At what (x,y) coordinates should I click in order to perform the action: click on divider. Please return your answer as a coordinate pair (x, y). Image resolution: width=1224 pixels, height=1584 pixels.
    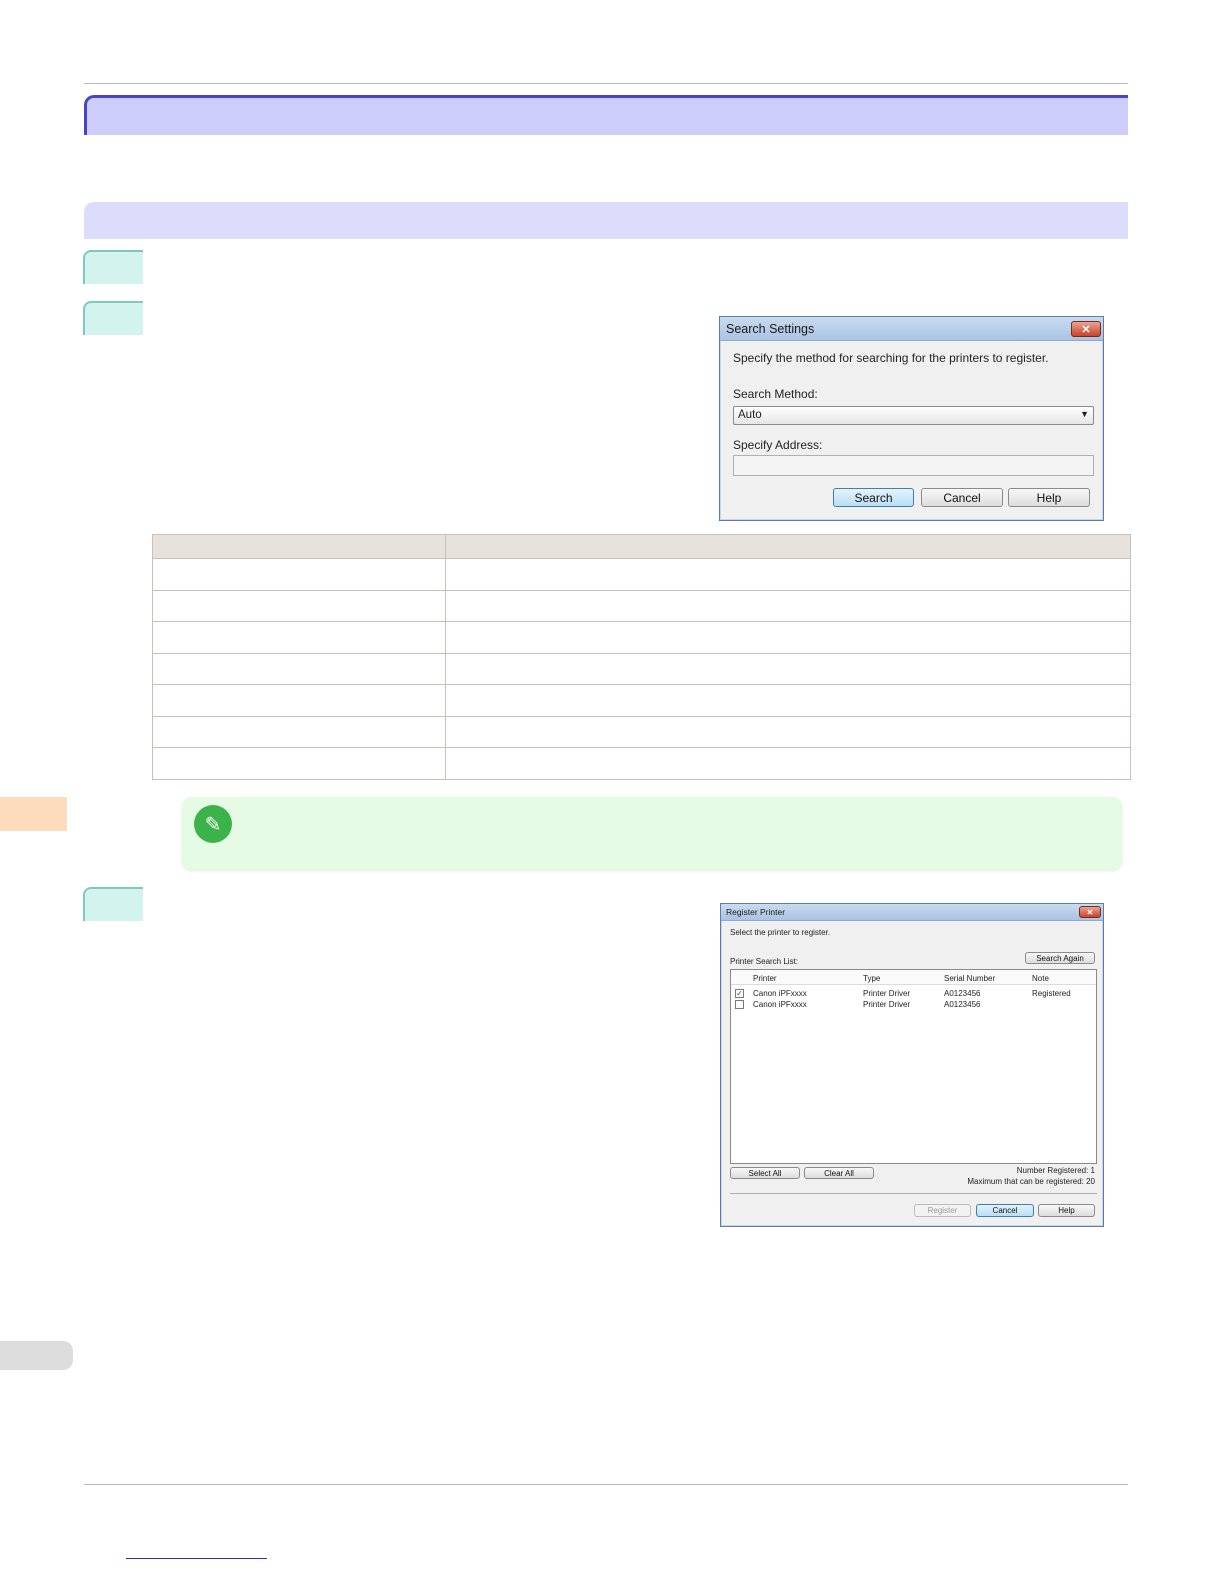
    Looking at the image, I should click on (913, 1193).